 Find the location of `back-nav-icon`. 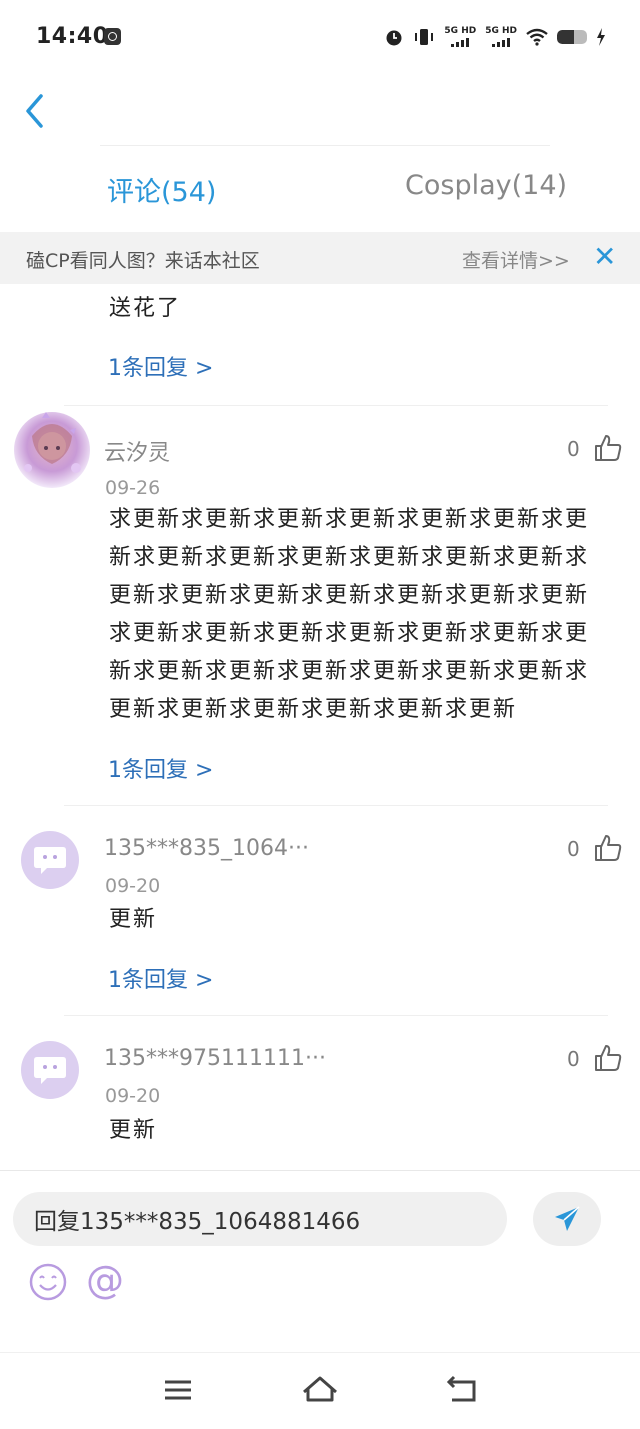

back-nav-icon is located at coordinates (461, 1388).